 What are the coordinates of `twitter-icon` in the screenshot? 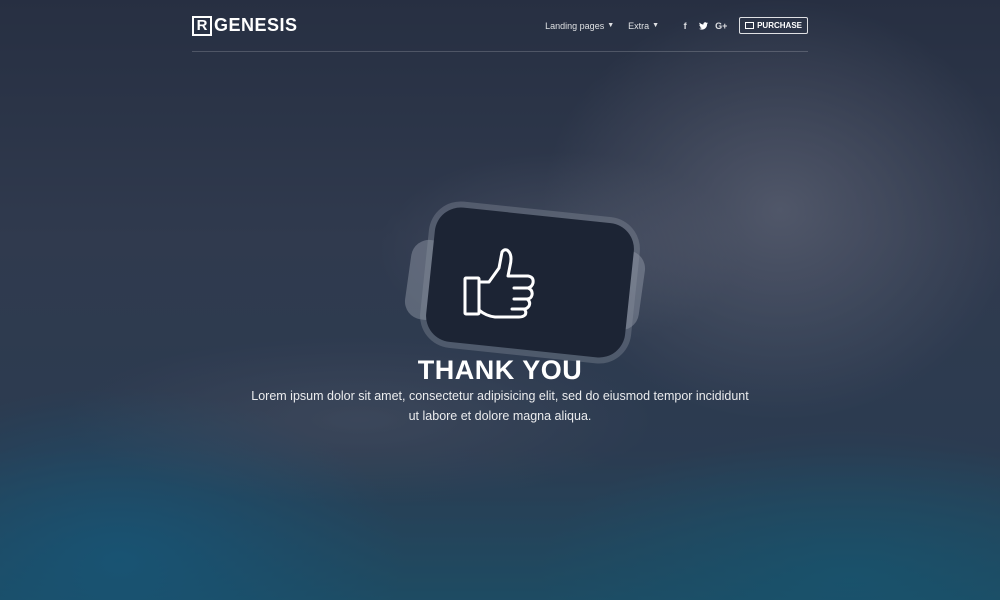 It's located at (703, 25).